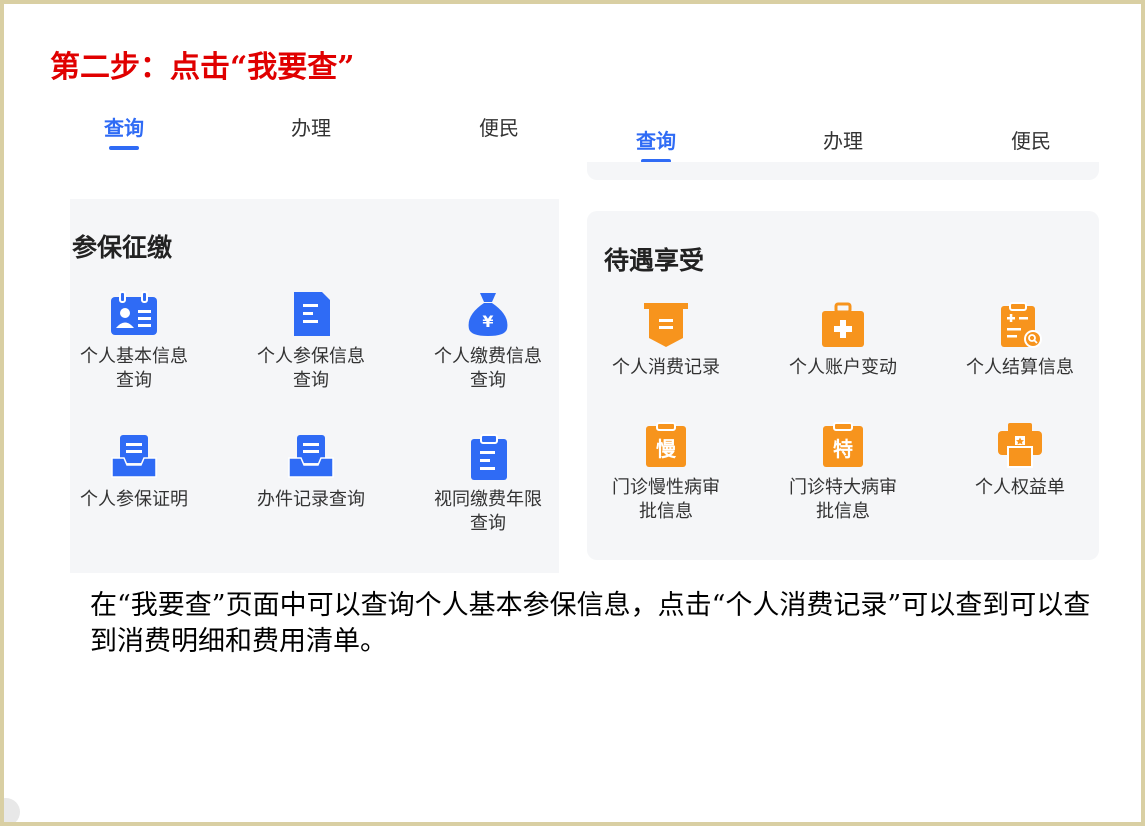 This screenshot has height=826, width=1145. Describe the element at coordinates (666, 325) in the screenshot. I see `consumption-record-icon` at that location.